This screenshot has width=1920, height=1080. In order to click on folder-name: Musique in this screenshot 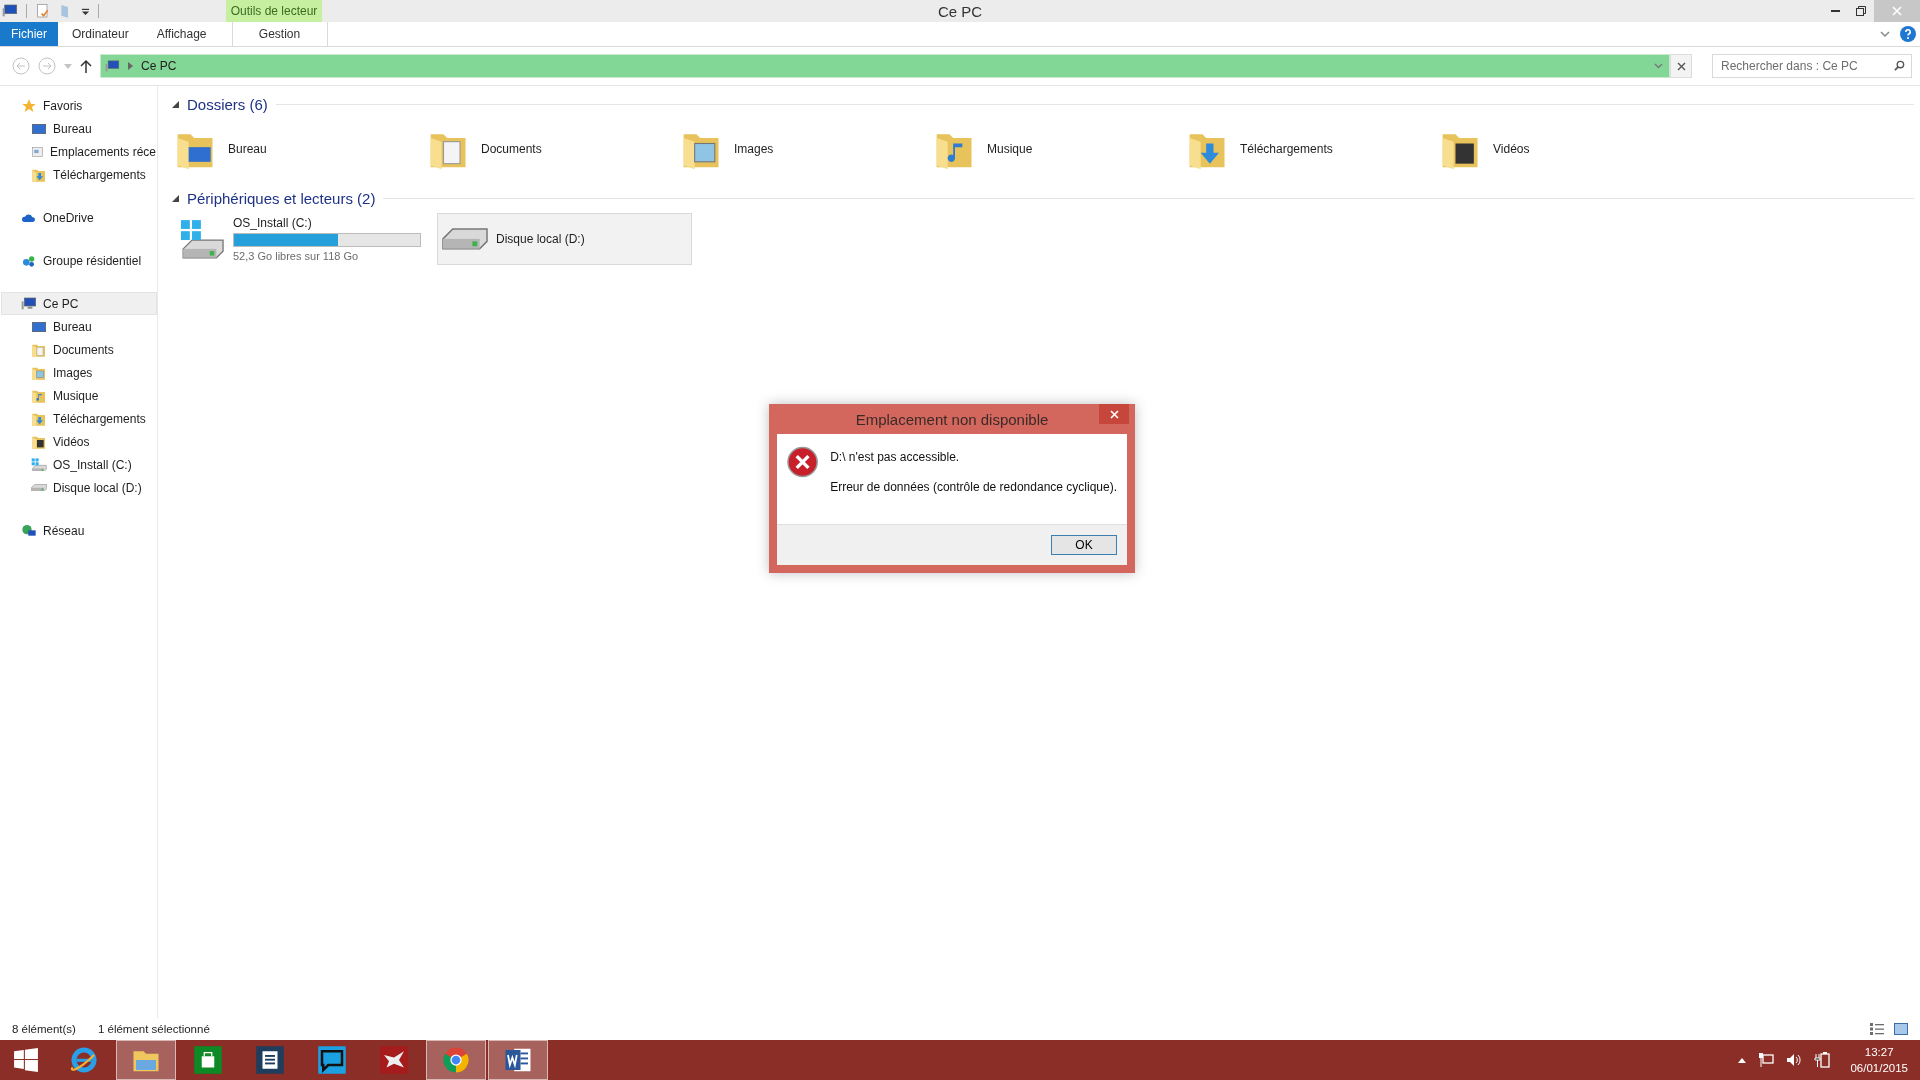, I will do `click(1010, 149)`.